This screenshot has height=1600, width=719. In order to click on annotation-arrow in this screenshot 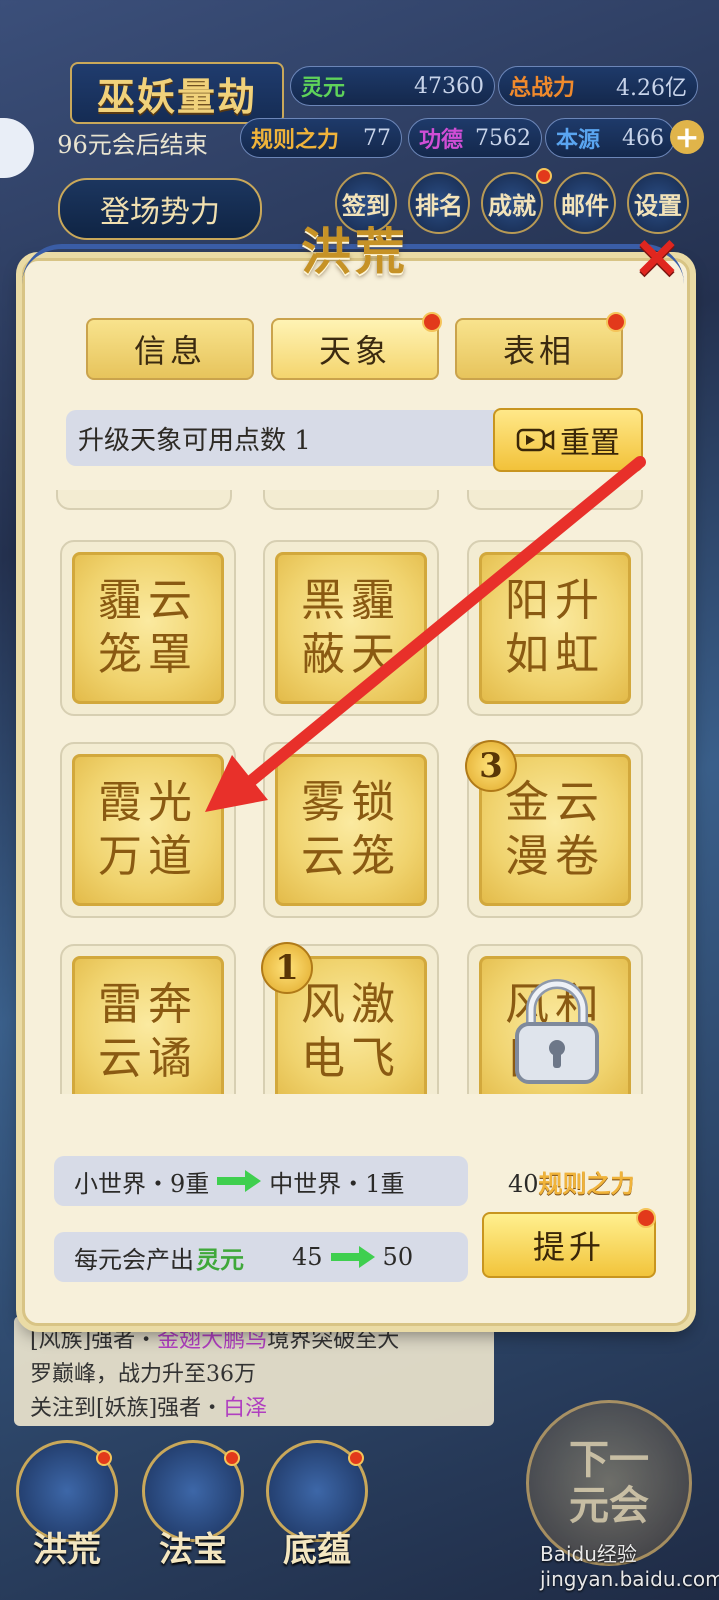, I will do `click(425, 634)`.